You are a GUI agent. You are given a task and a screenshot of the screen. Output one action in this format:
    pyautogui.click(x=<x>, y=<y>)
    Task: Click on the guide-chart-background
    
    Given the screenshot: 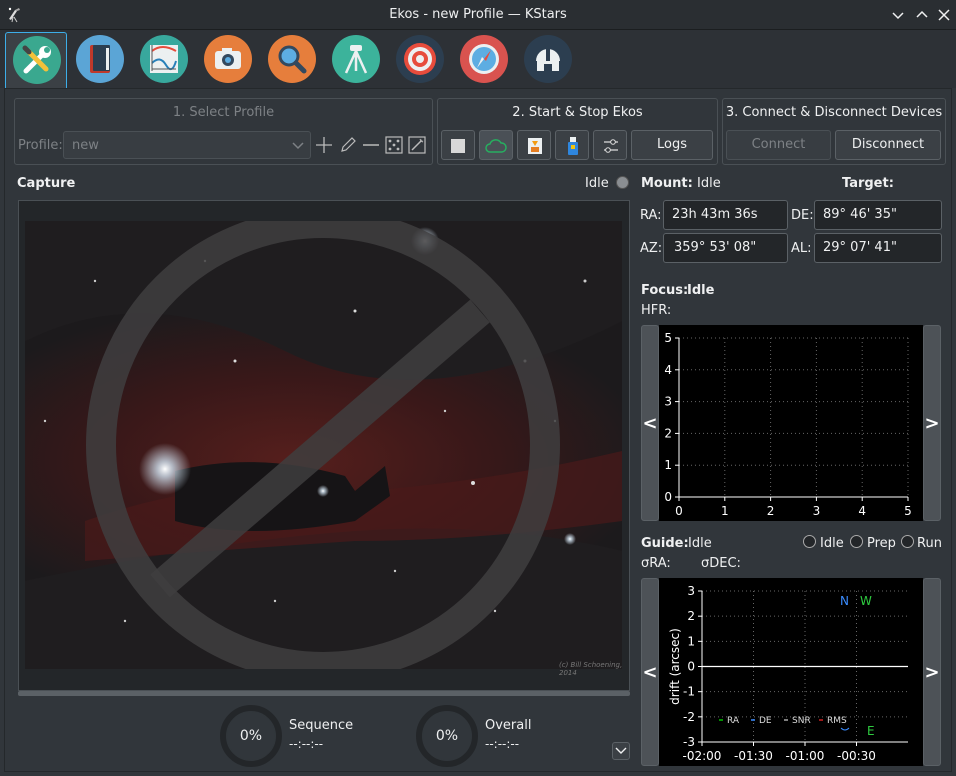 What is the action you would take?
    pyautogui.click(x=791, y=672)
    